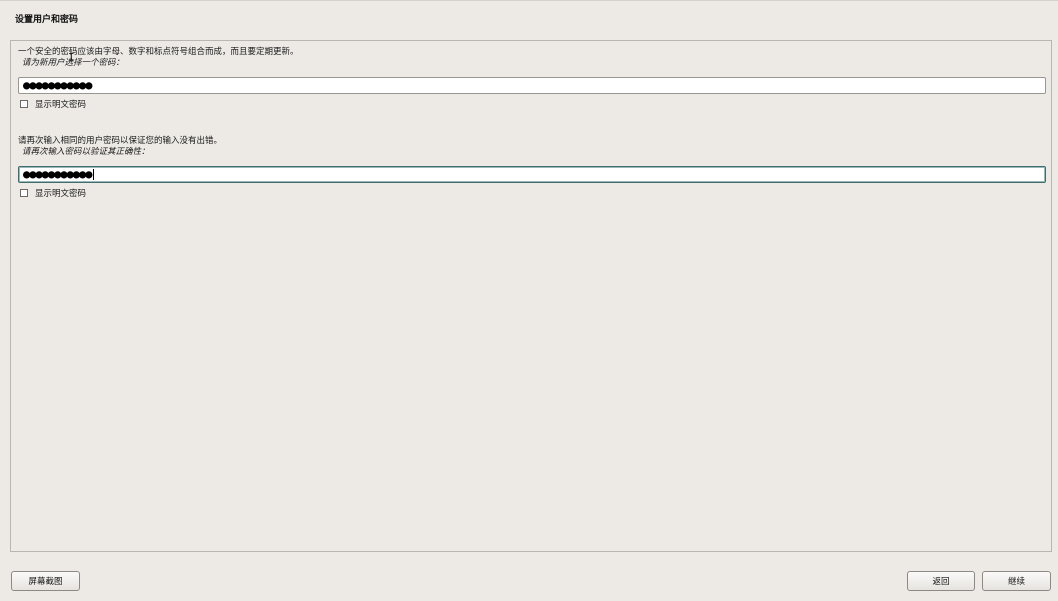 The image size is (1058, 601). What do you see at coordinates (532, 193) in the screenshot?
I see `show-confirm-password-row: 显示明文密码` at bounding box center [532, 193].